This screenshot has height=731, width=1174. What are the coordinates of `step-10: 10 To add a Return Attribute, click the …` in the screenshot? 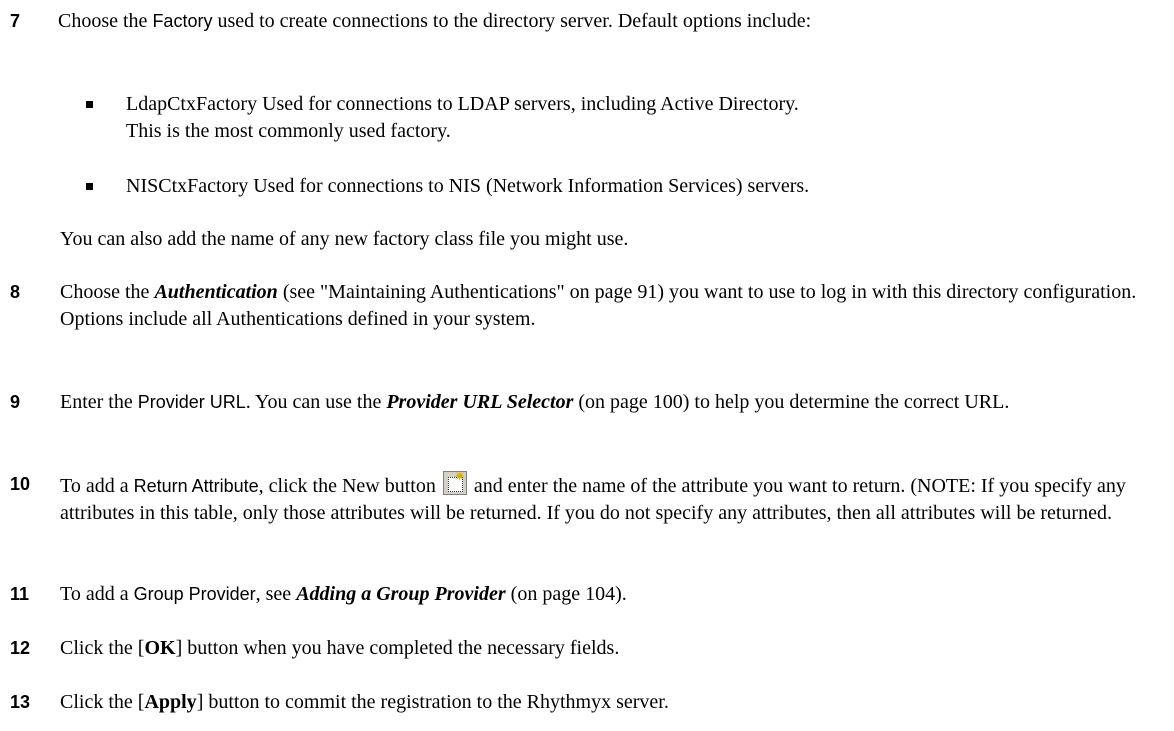 It's located at (585, 499).